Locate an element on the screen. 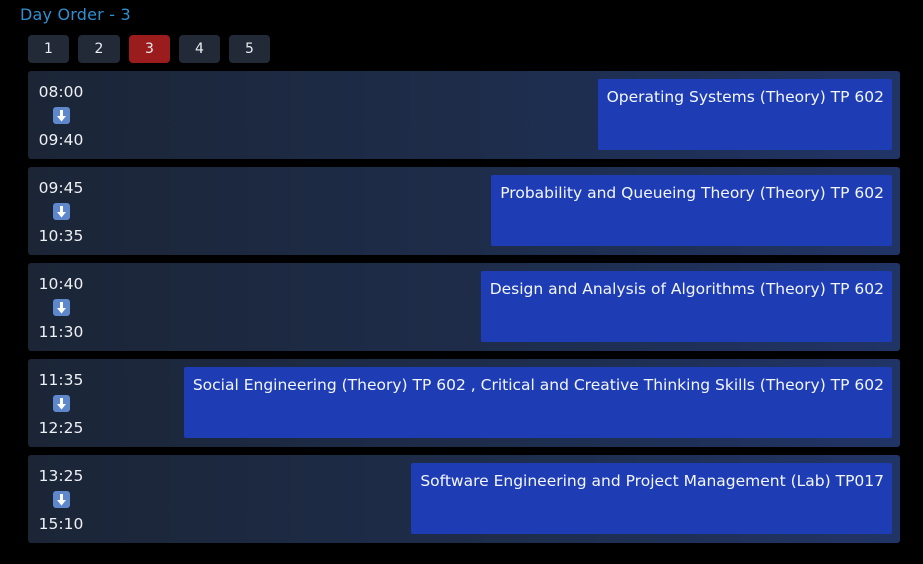  end-time: 12:25 is located at coordinates (61, 428).